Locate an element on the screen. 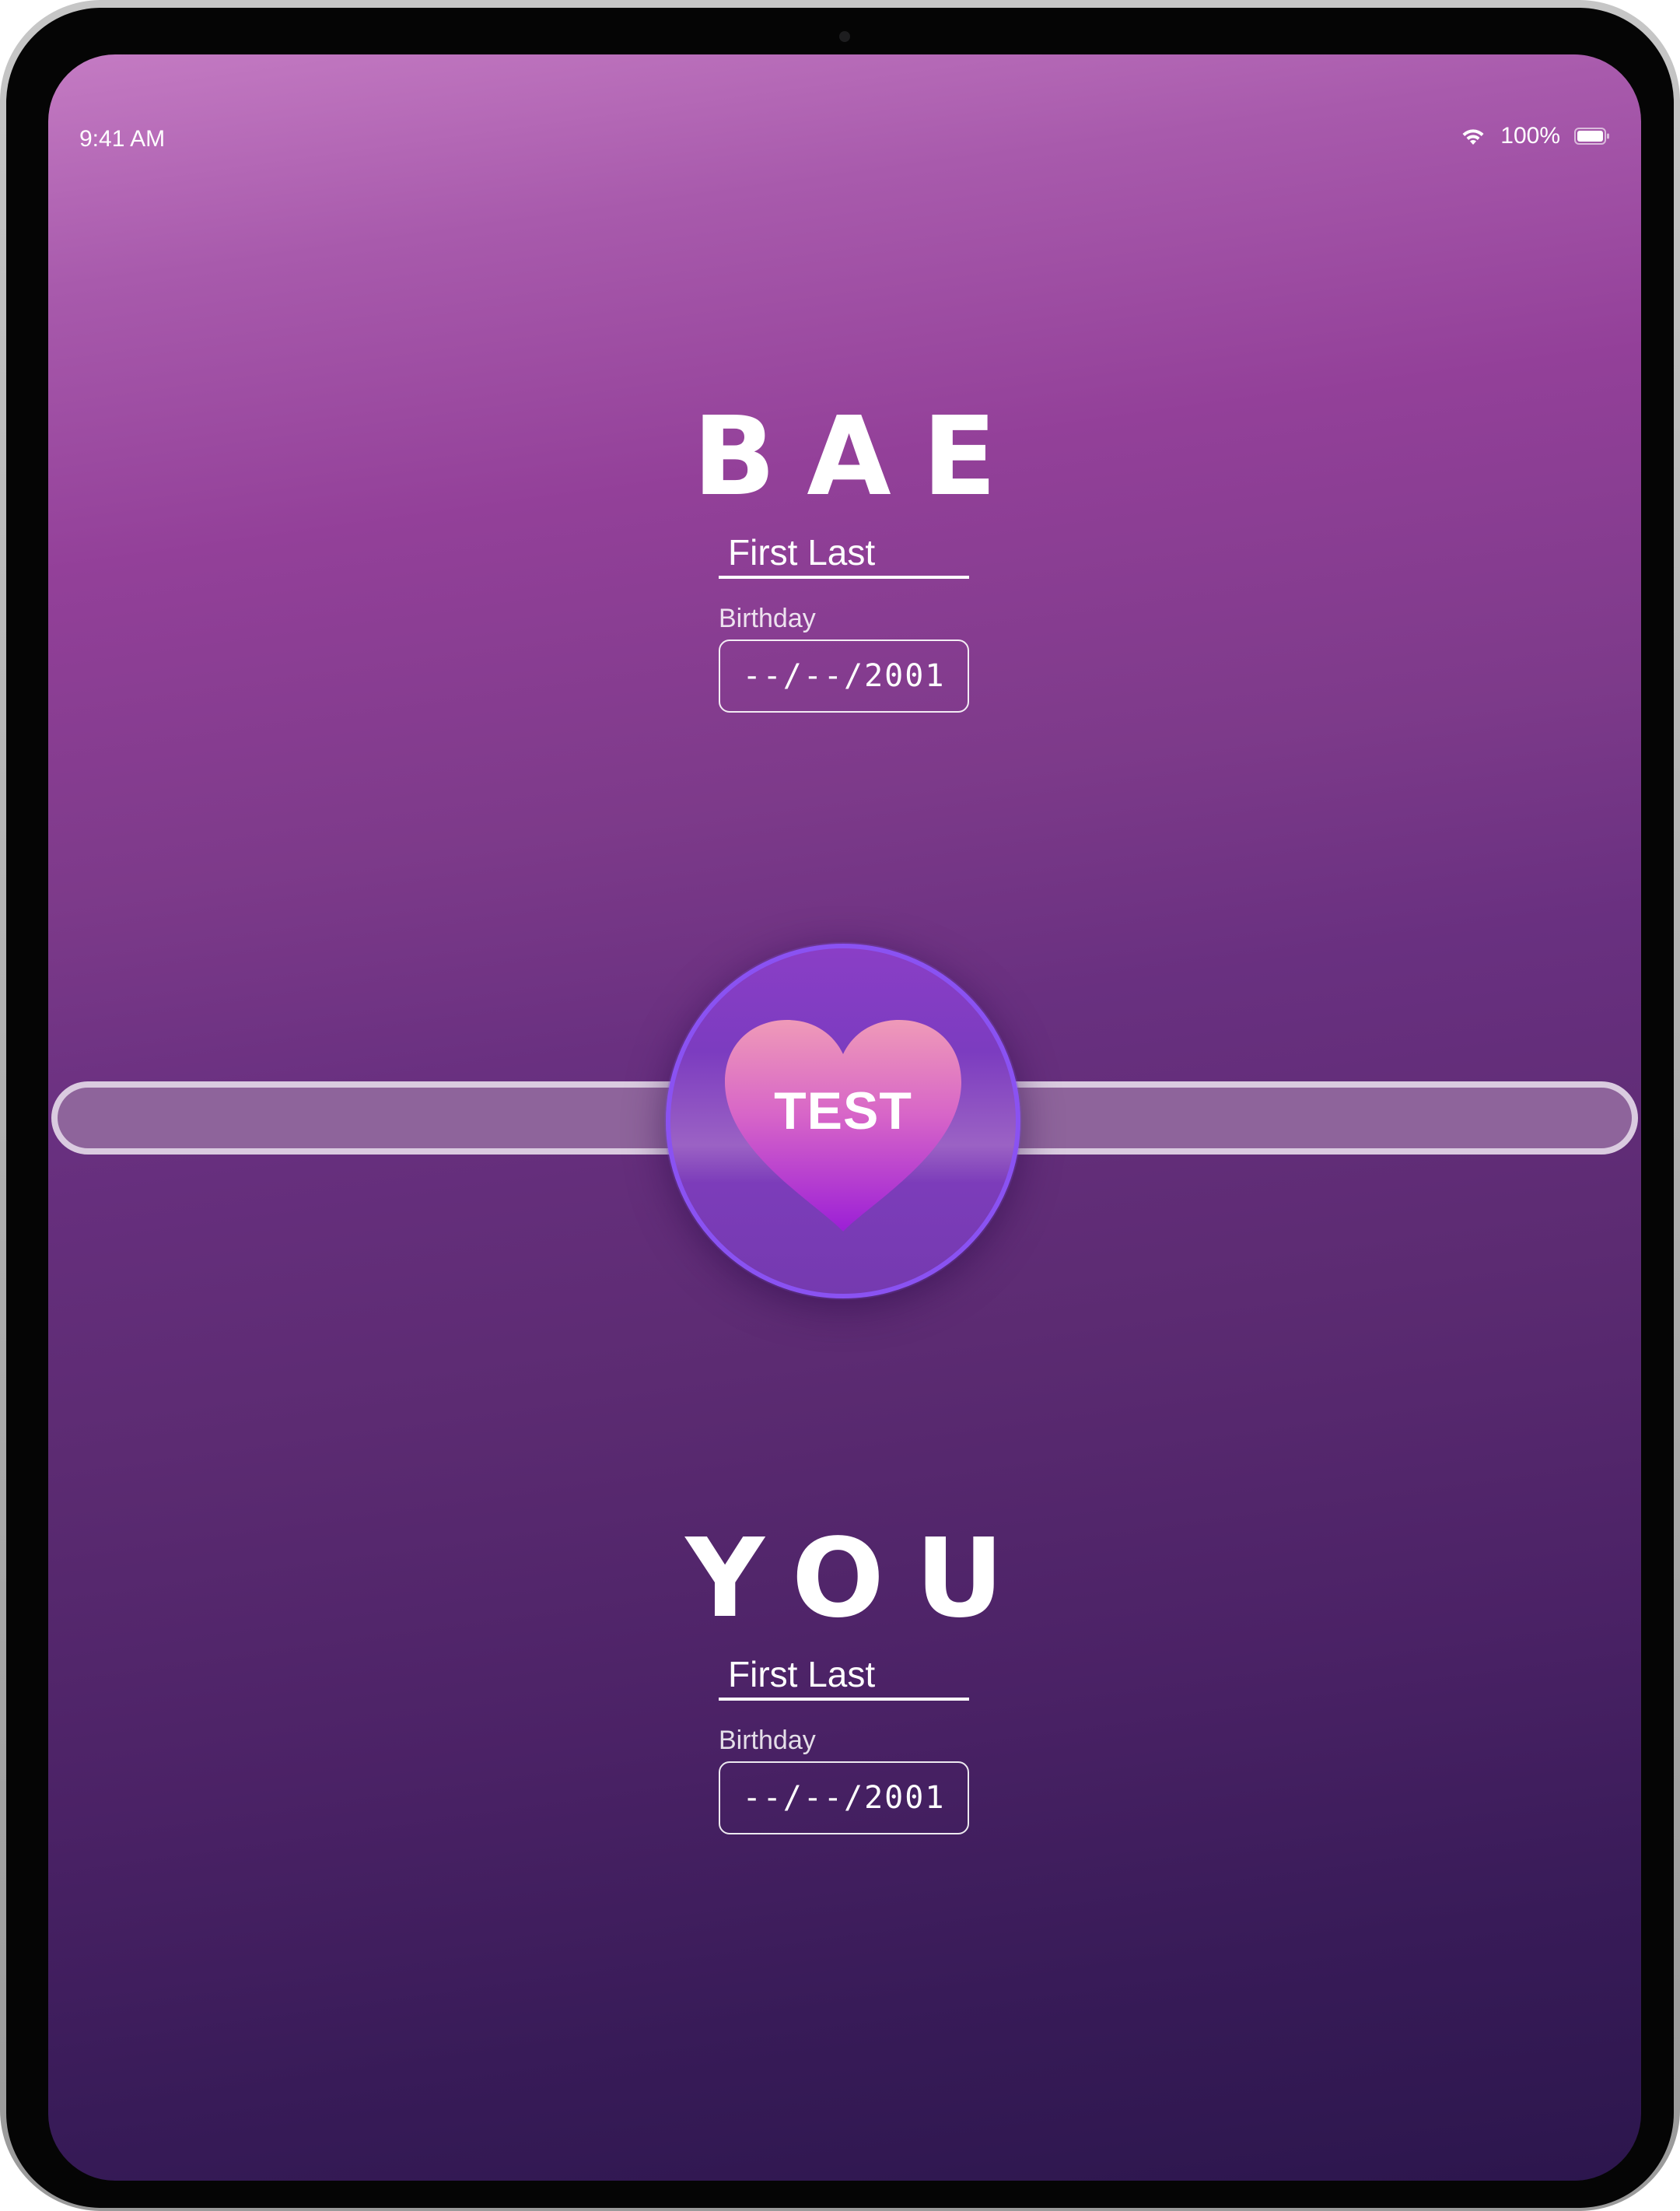 This screenshot has width=1680, height=2211. you-birthday-input: --/--/2001 is located at coordinates (844, 1797).